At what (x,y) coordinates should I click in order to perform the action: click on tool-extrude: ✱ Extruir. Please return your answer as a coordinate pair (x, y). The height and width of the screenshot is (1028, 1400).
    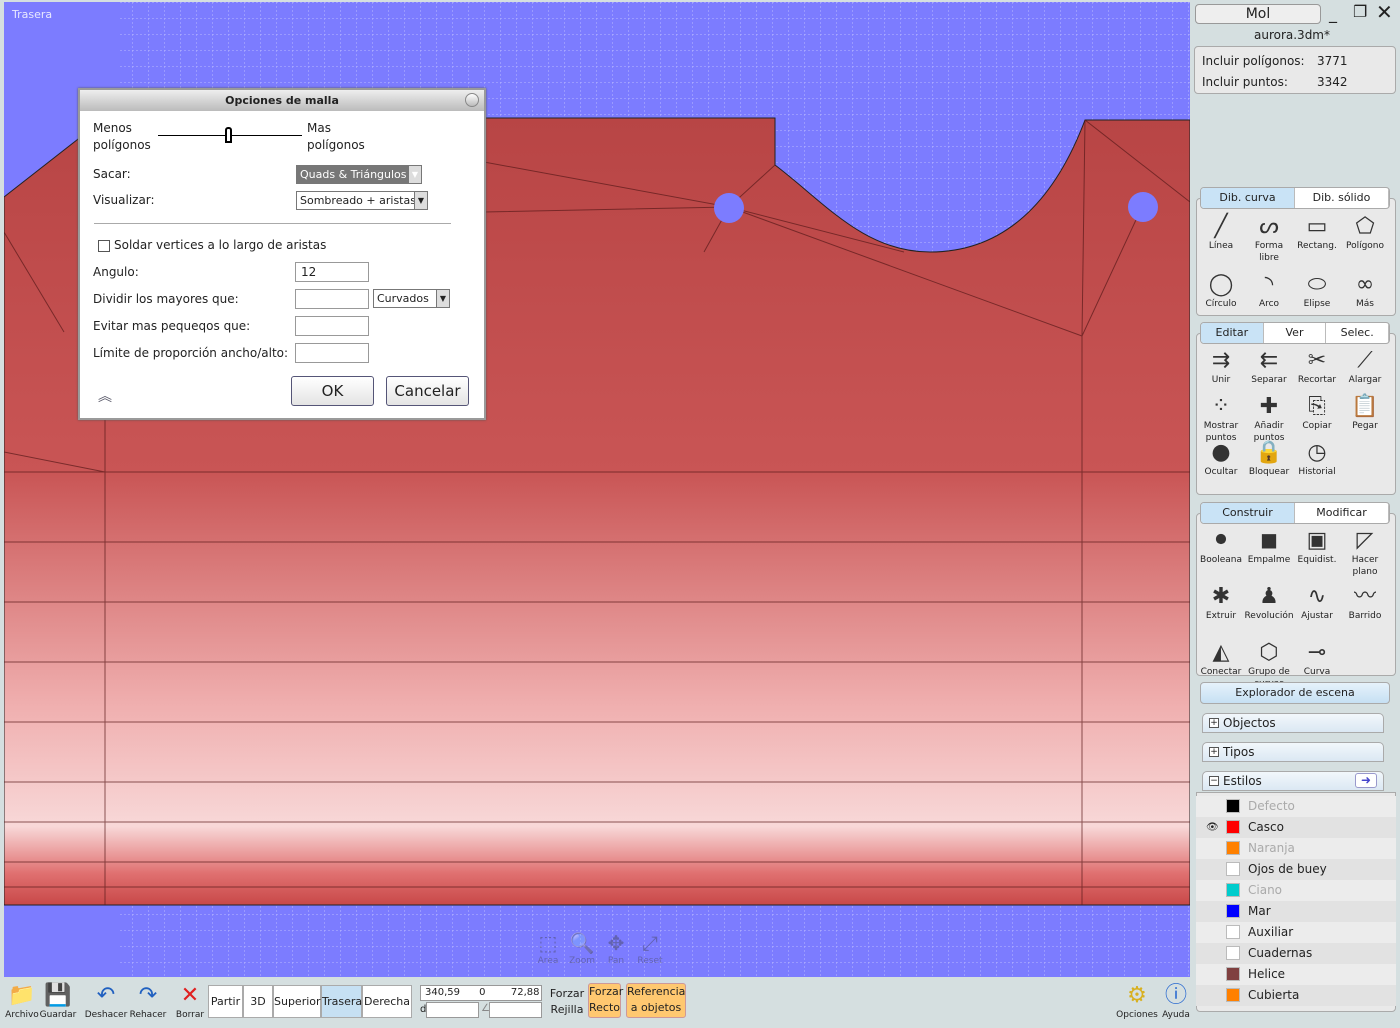
    Looking at the image, I should click on (1221, 603).